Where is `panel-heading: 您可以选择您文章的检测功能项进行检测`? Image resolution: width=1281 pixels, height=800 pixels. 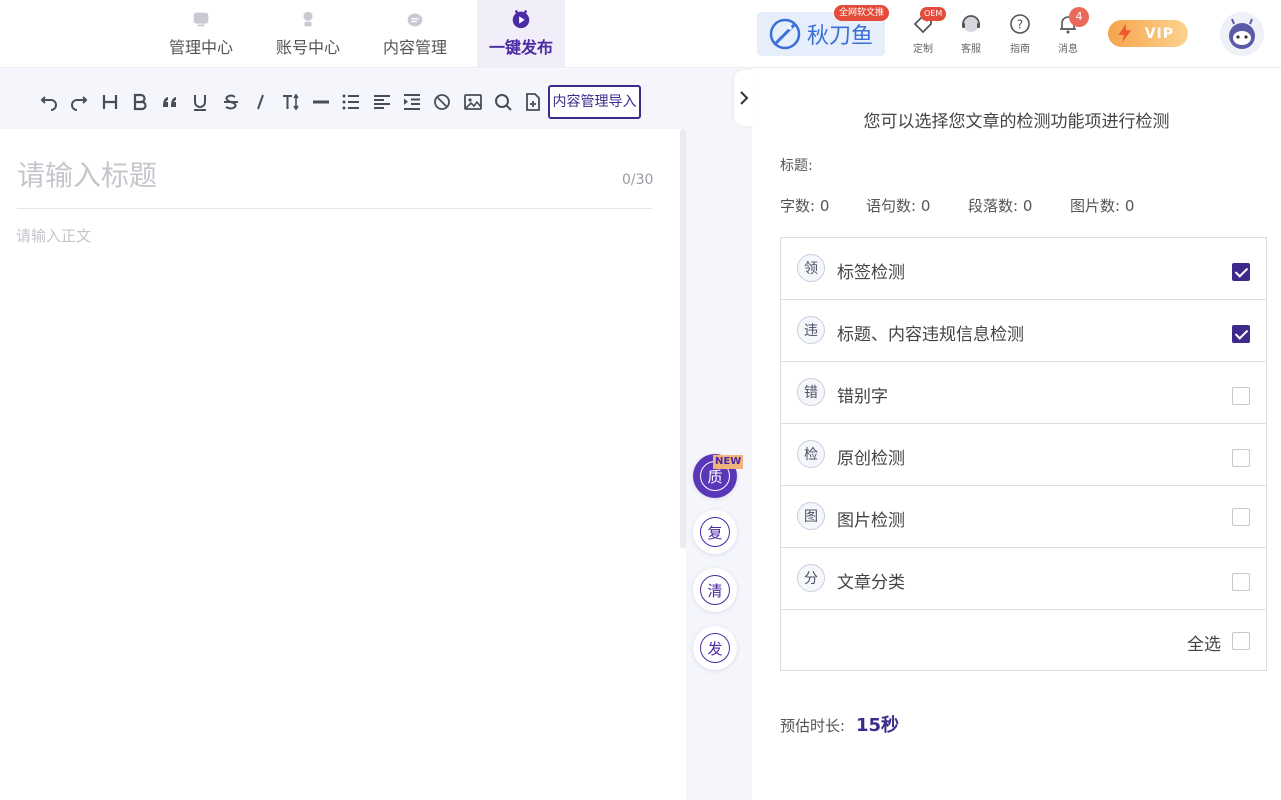 panel-heading: 您可以选择您文章的检测功能项进行检测 is located at coordinates (1016, 122).